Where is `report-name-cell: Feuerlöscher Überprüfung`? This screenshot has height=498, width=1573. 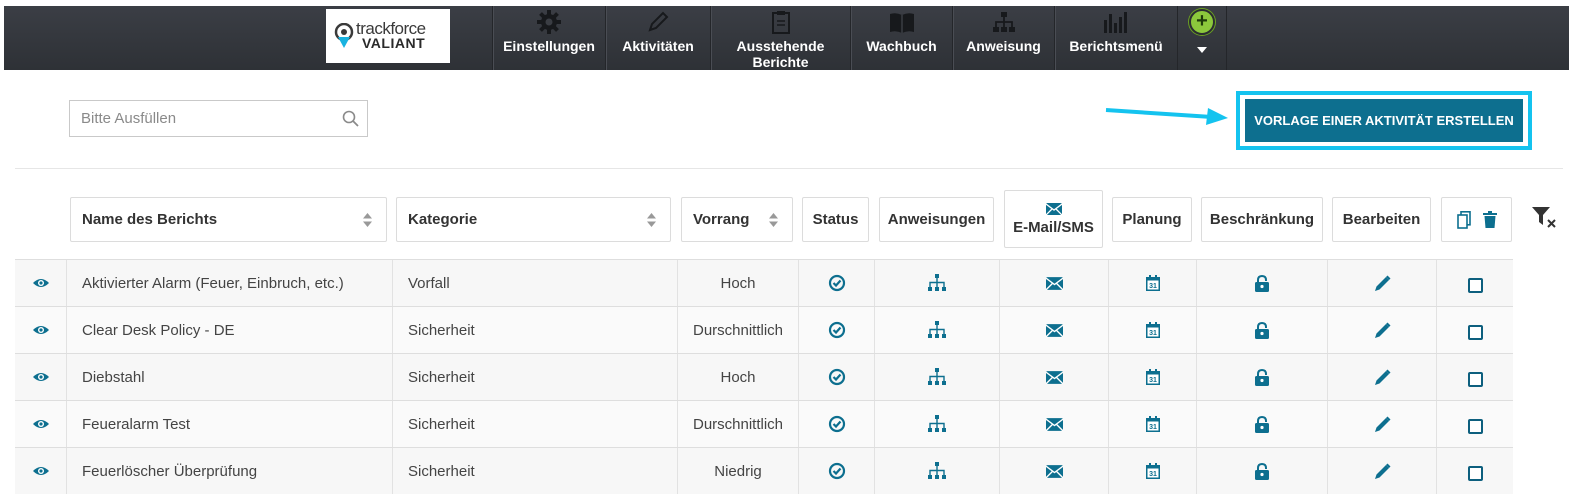 report-name-cell: Feuerlöscher Überprüfung is located at coordinates (229, 471).